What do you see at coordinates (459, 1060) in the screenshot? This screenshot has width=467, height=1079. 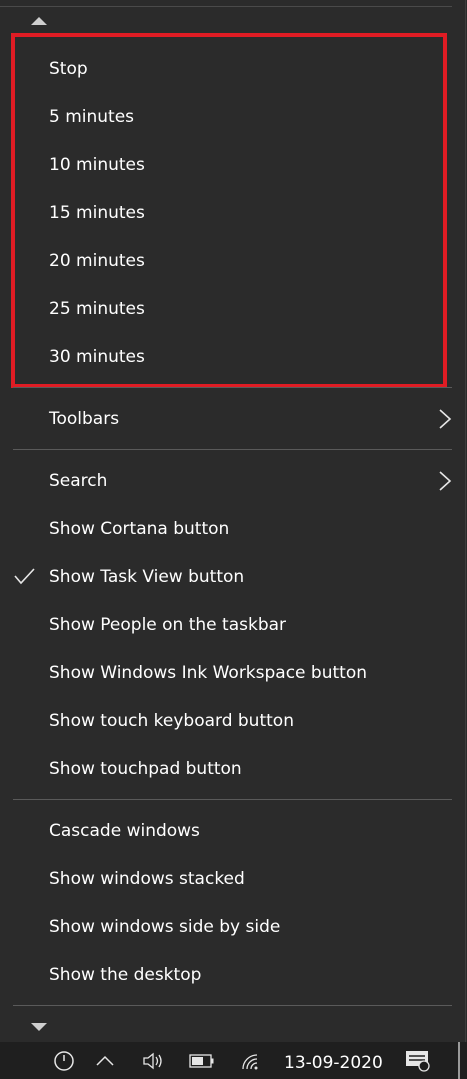 I see `show-desktop-edge` at bounding box center [459, 1060].